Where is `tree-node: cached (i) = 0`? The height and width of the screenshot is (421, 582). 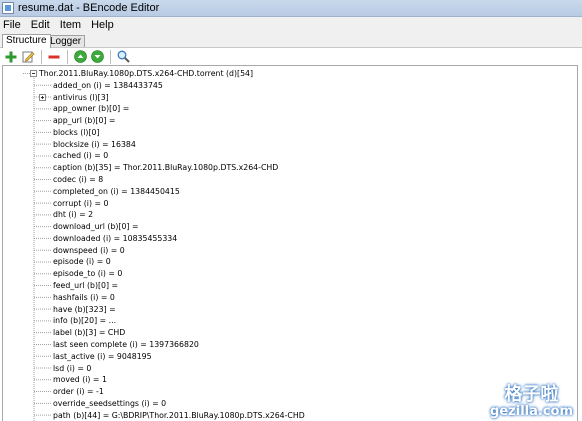
tree-node: cached (i) = 0 is located at coordinates (80, 155).